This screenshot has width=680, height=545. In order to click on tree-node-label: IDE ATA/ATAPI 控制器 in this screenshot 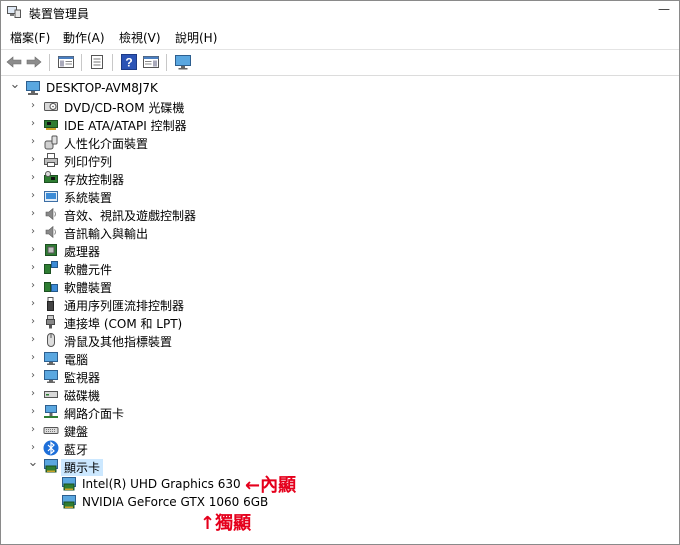, I will do `click(125, 126)`.